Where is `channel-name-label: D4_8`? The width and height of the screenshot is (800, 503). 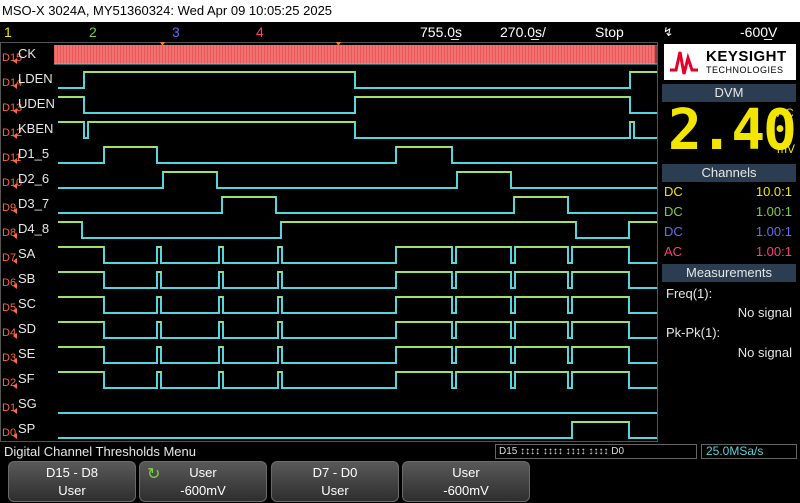
channel-name-label: D4_8 is located at coordinates (33, 228).